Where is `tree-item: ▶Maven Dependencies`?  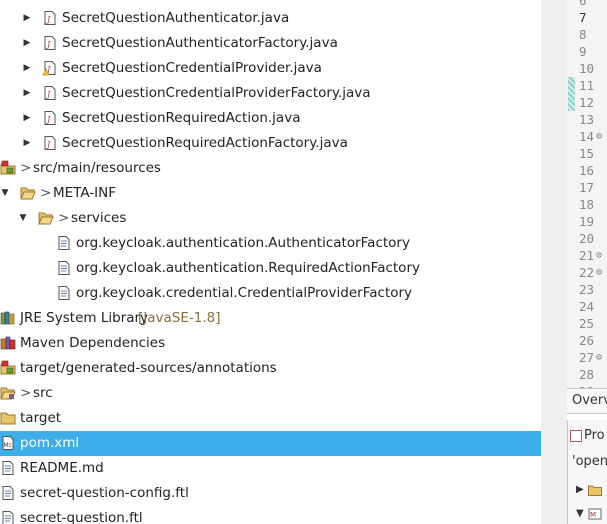 tree-item: ▶Maven Dependencies is located at coordinates (270, 343).